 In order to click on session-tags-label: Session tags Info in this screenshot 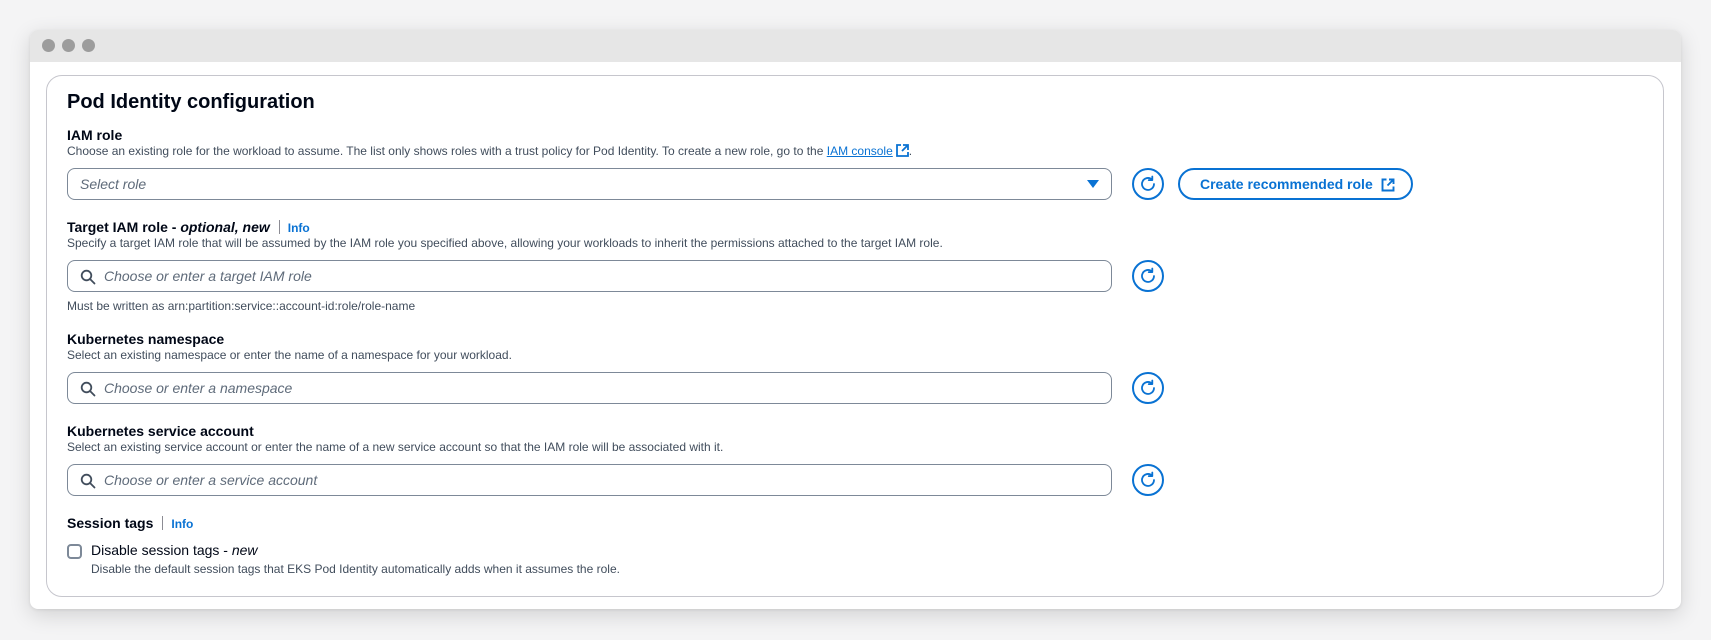, I will do `click(130, 523)`.